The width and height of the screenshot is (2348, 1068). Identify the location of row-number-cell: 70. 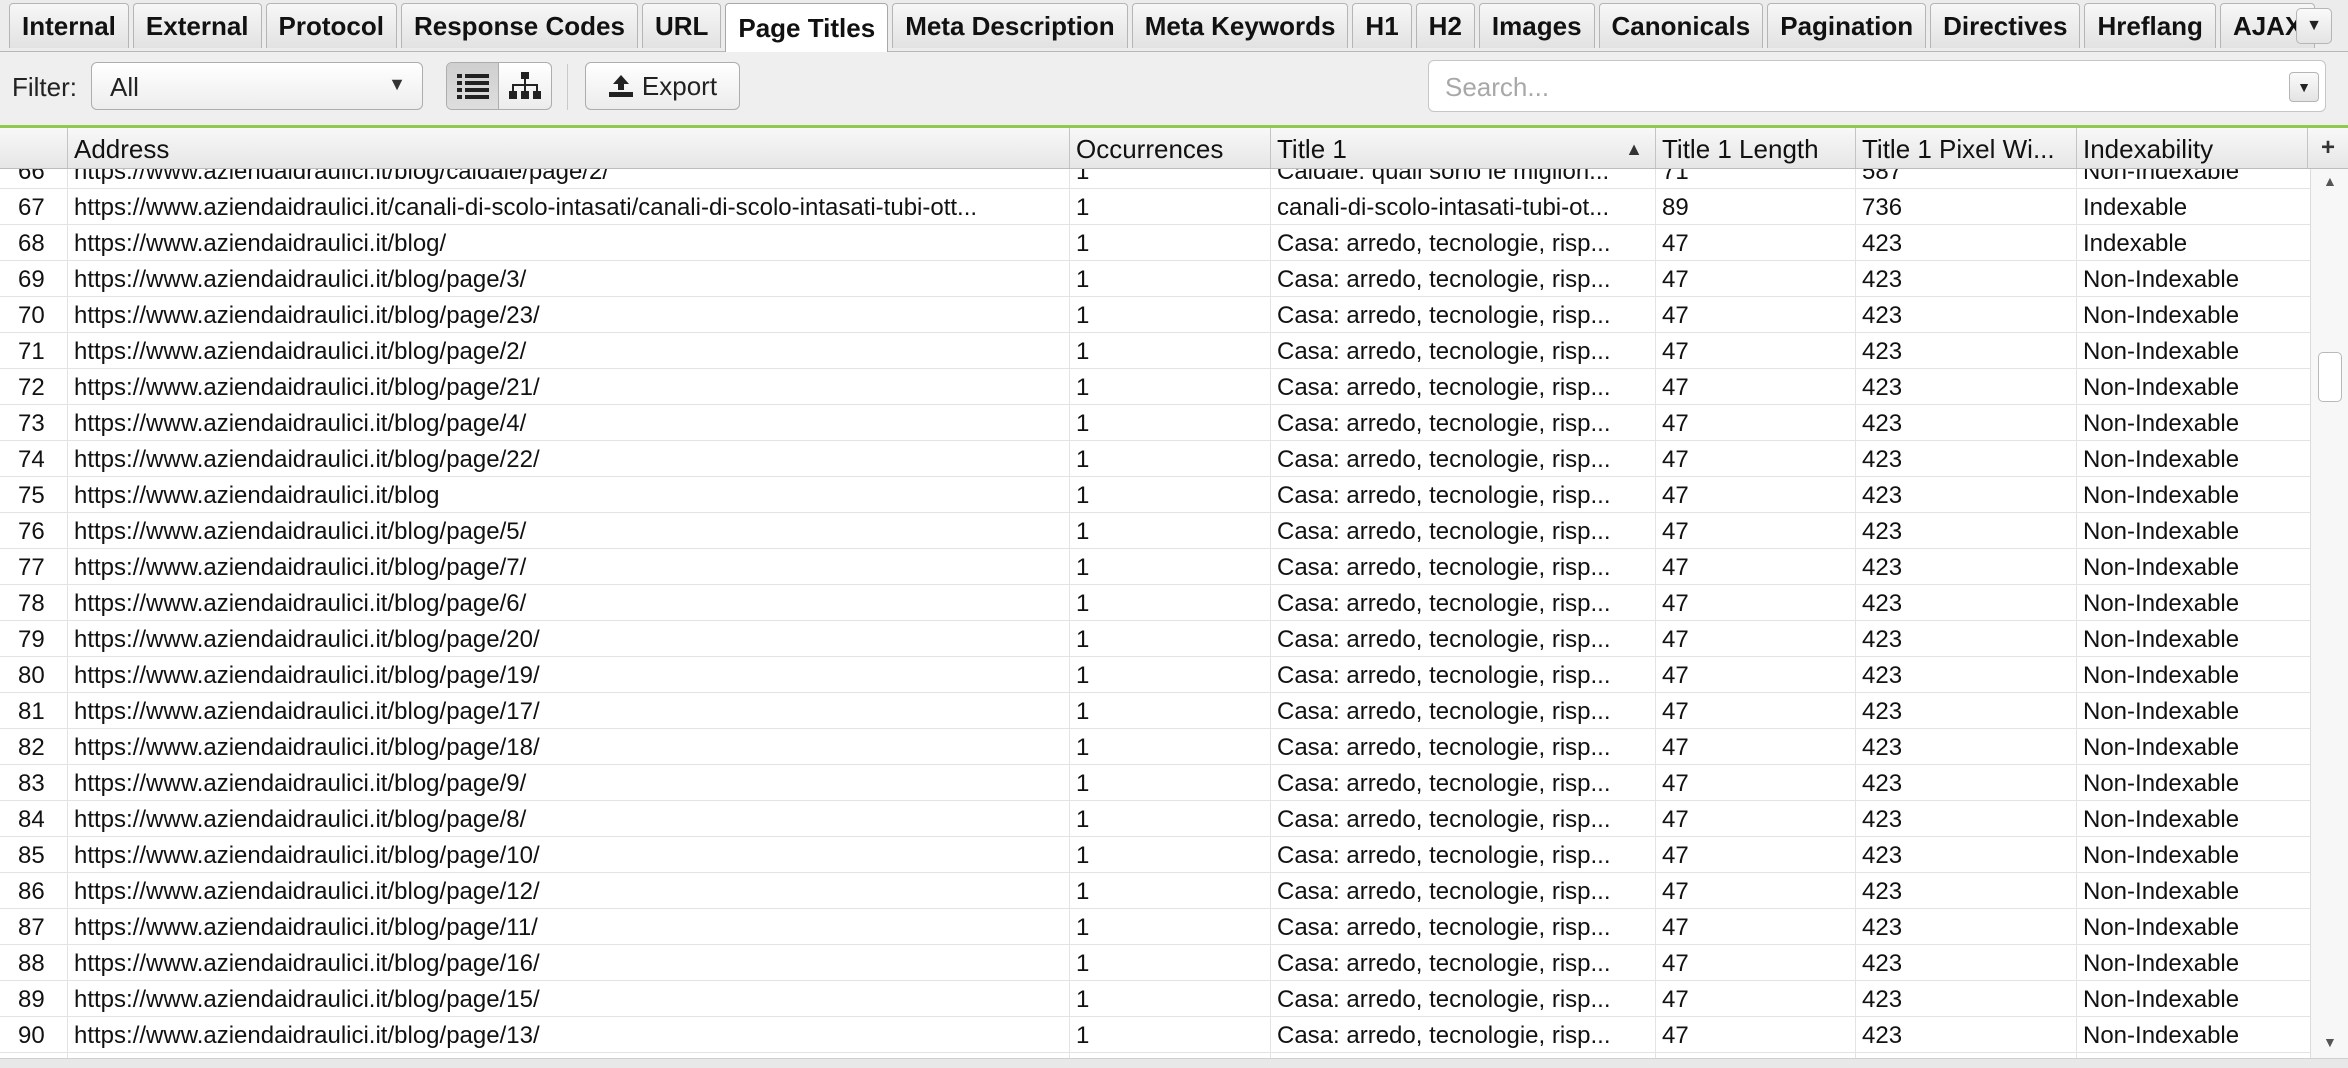
(34, 315).